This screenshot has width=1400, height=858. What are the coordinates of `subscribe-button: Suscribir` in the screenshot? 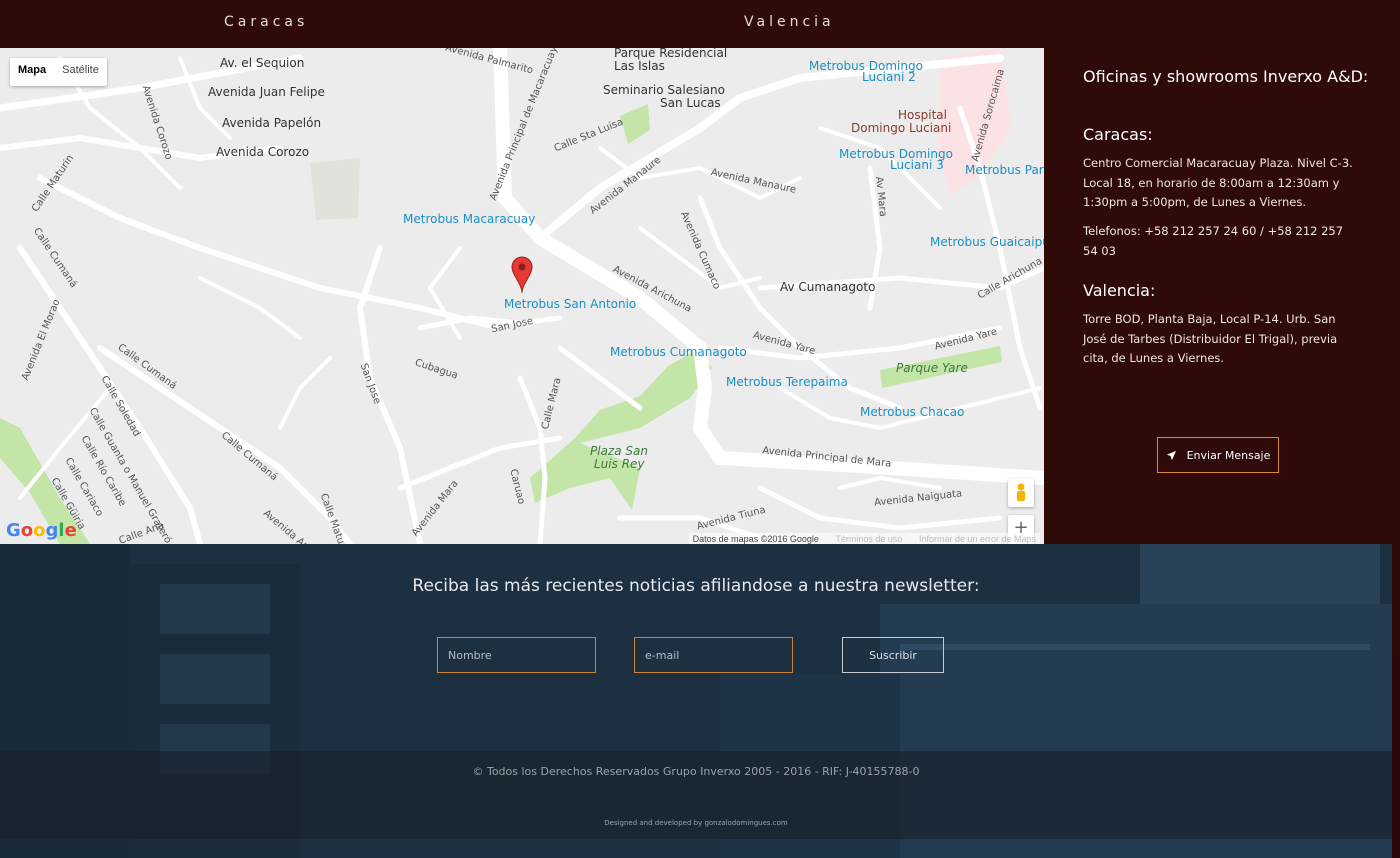 It's located at (893, 655).